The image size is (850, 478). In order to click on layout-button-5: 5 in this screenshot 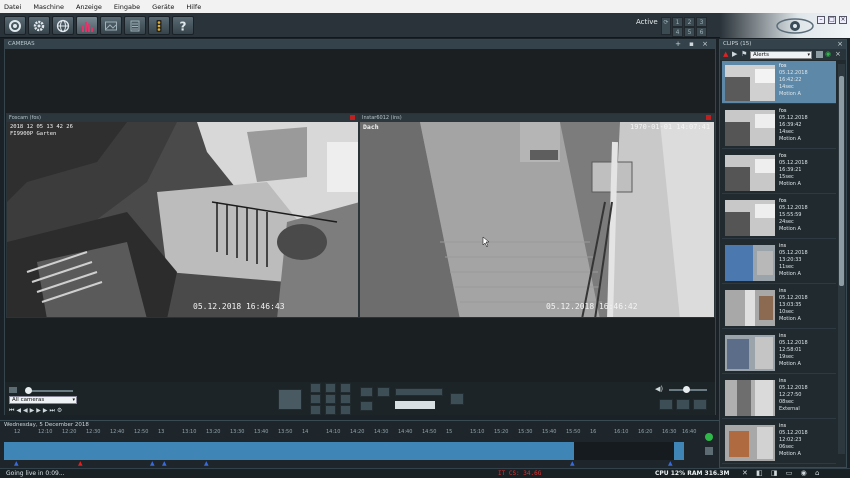, I will do `click(689, 32)`.